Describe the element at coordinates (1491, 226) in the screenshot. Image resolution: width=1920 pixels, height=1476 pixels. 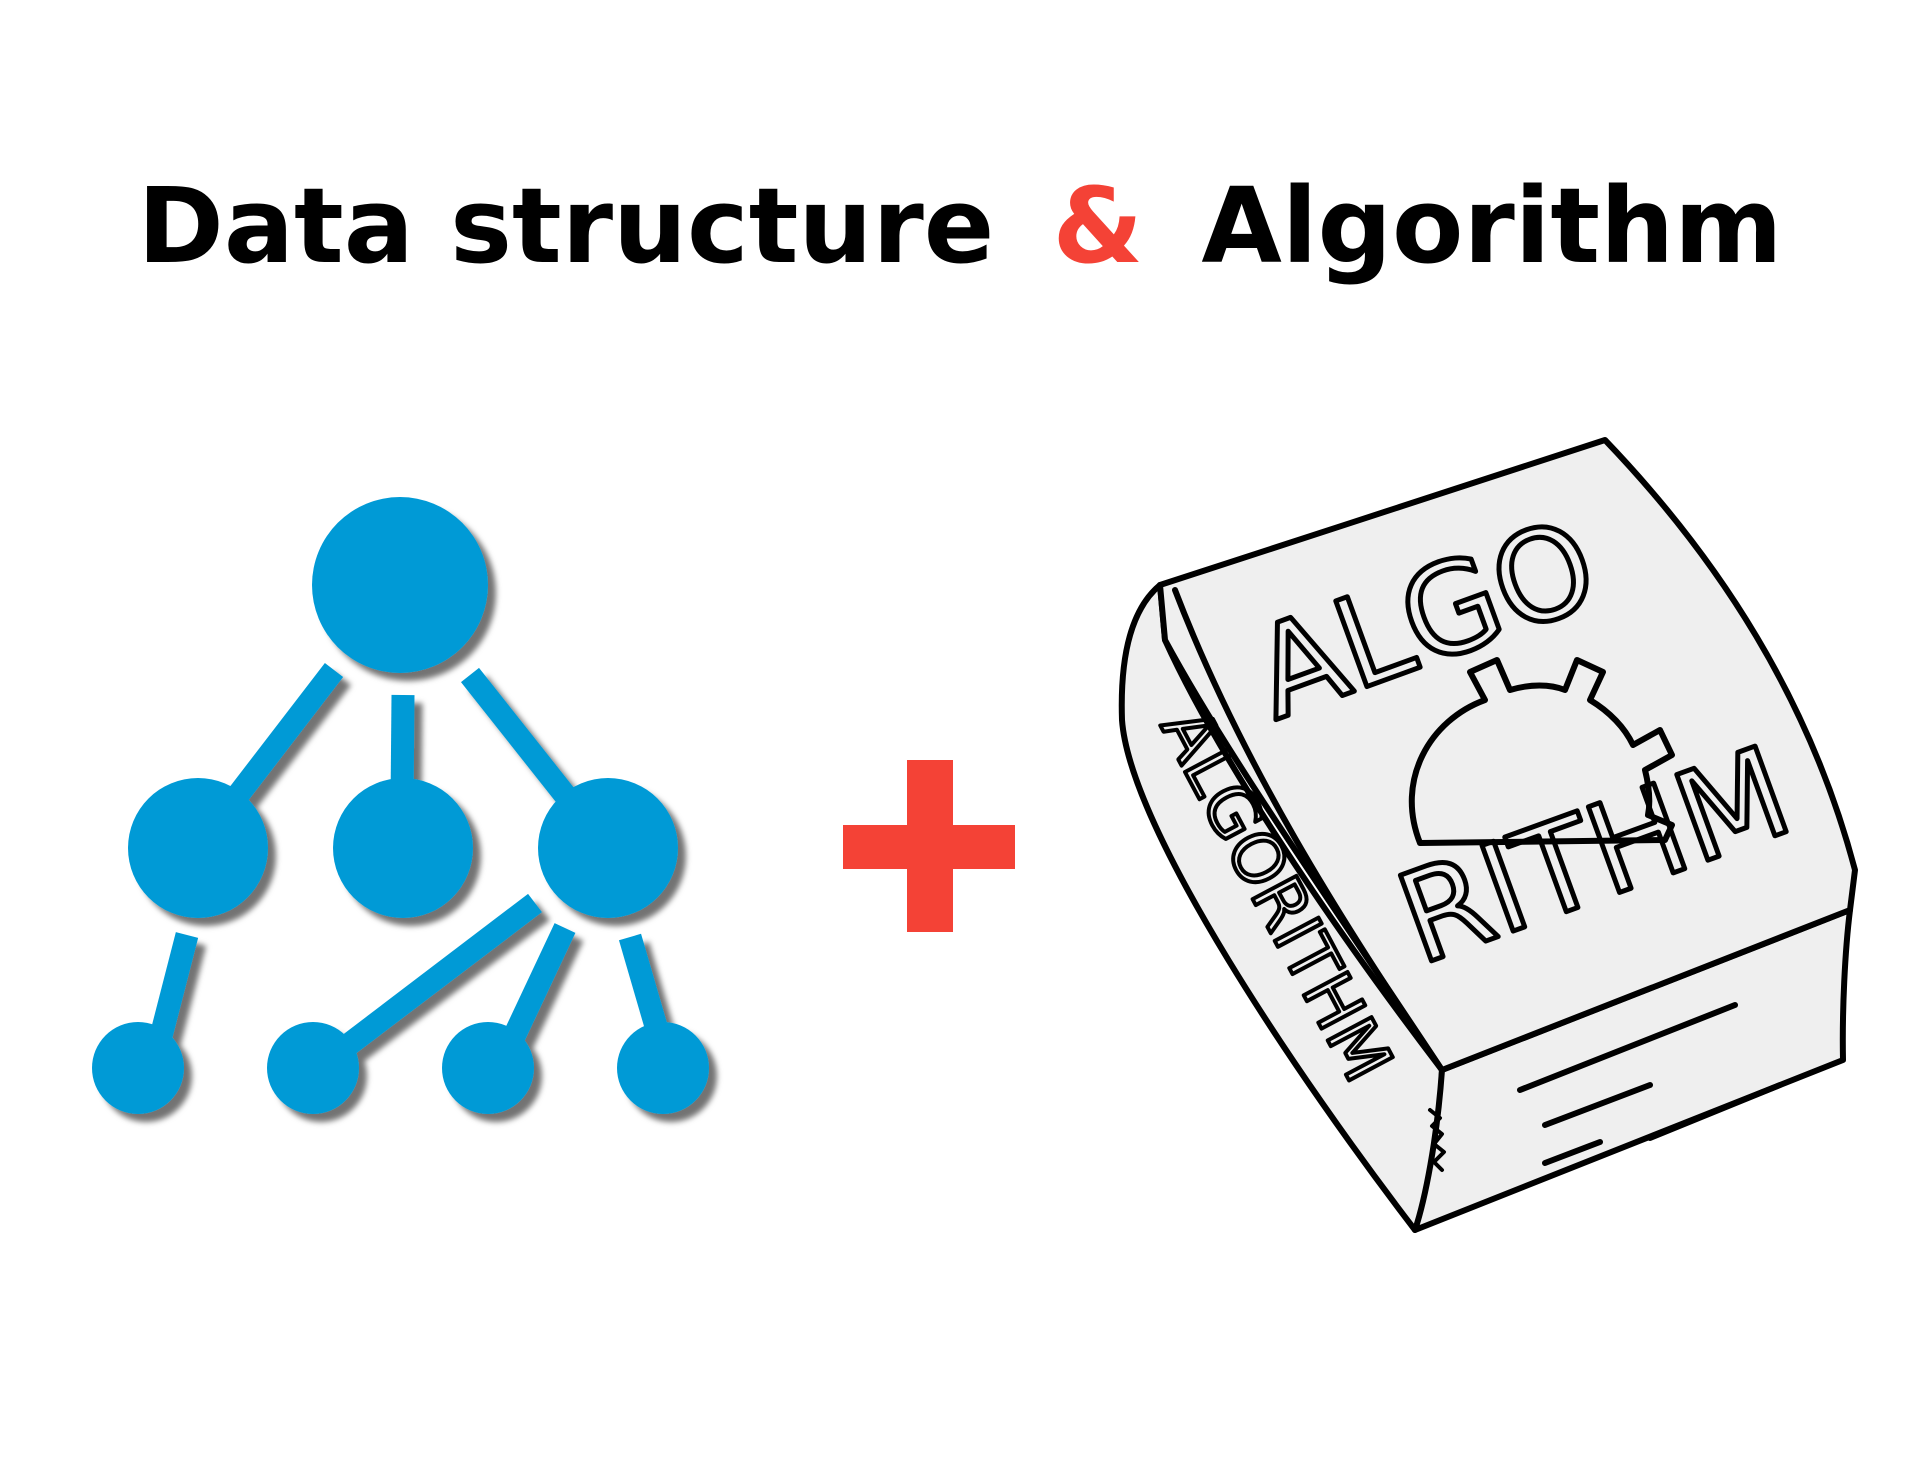
I see `title-part-algorithm: Algorithm` at that location.